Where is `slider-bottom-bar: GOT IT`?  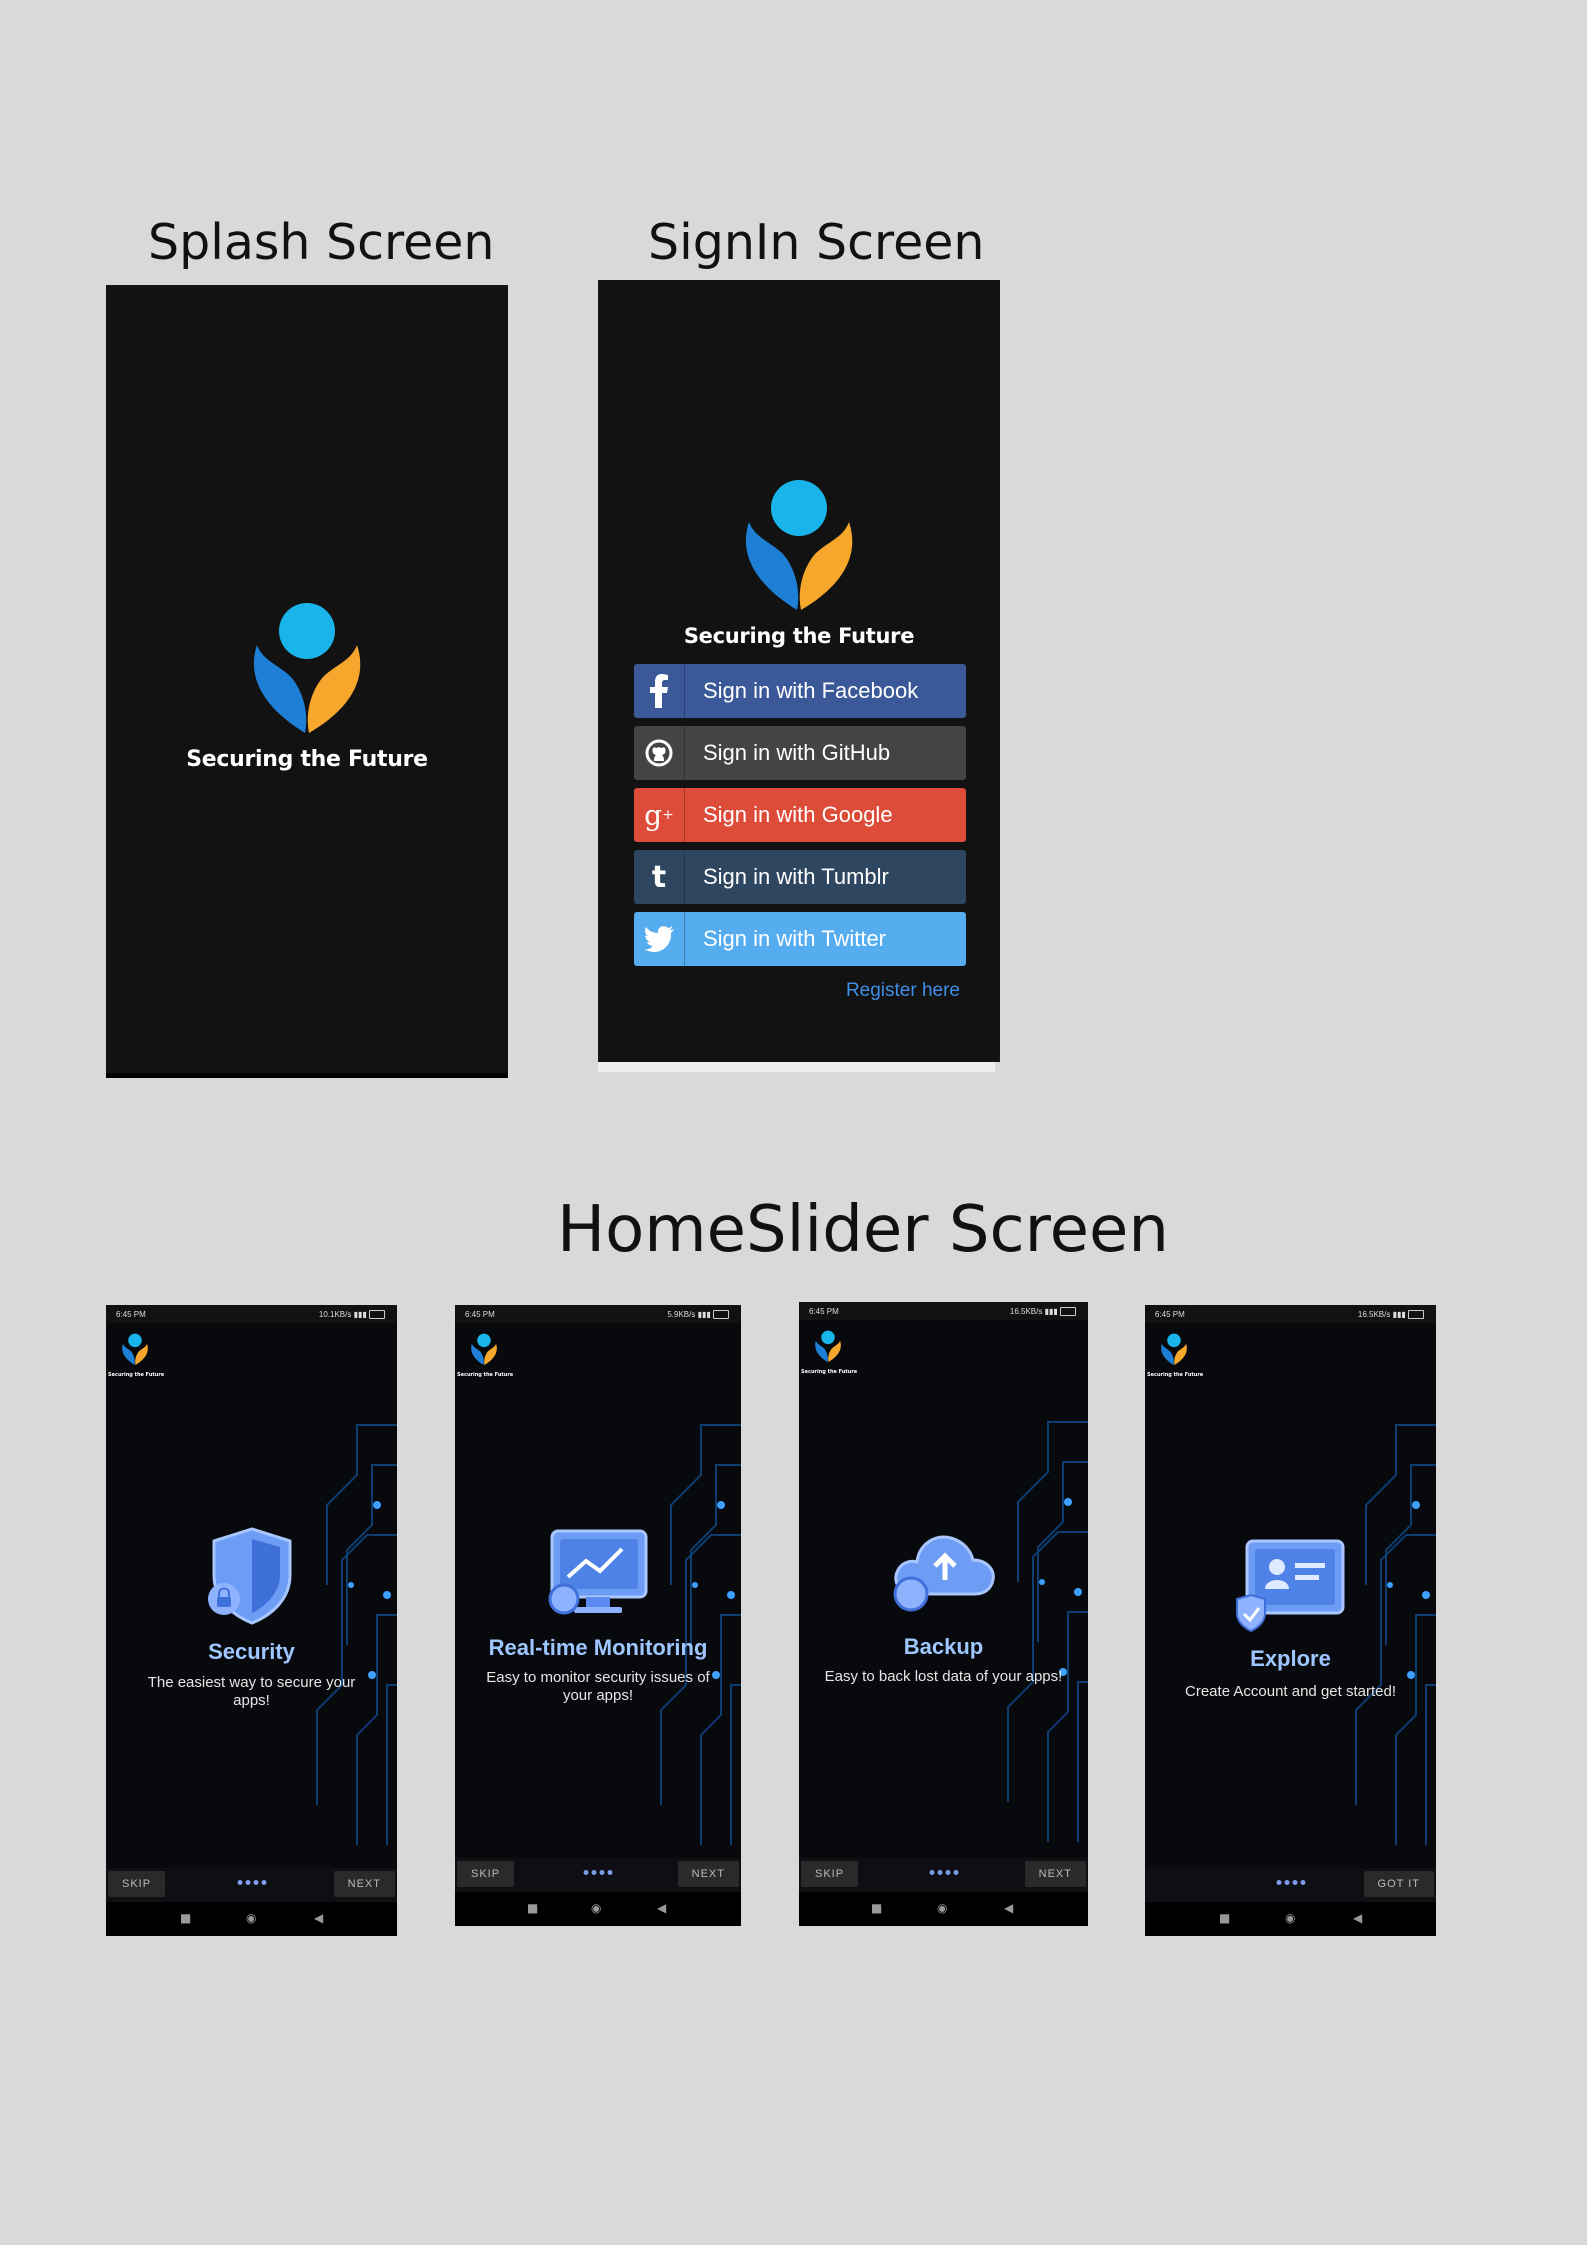
slider-bottom-bar: GOT IT is located at coordinates (1290, 1885).